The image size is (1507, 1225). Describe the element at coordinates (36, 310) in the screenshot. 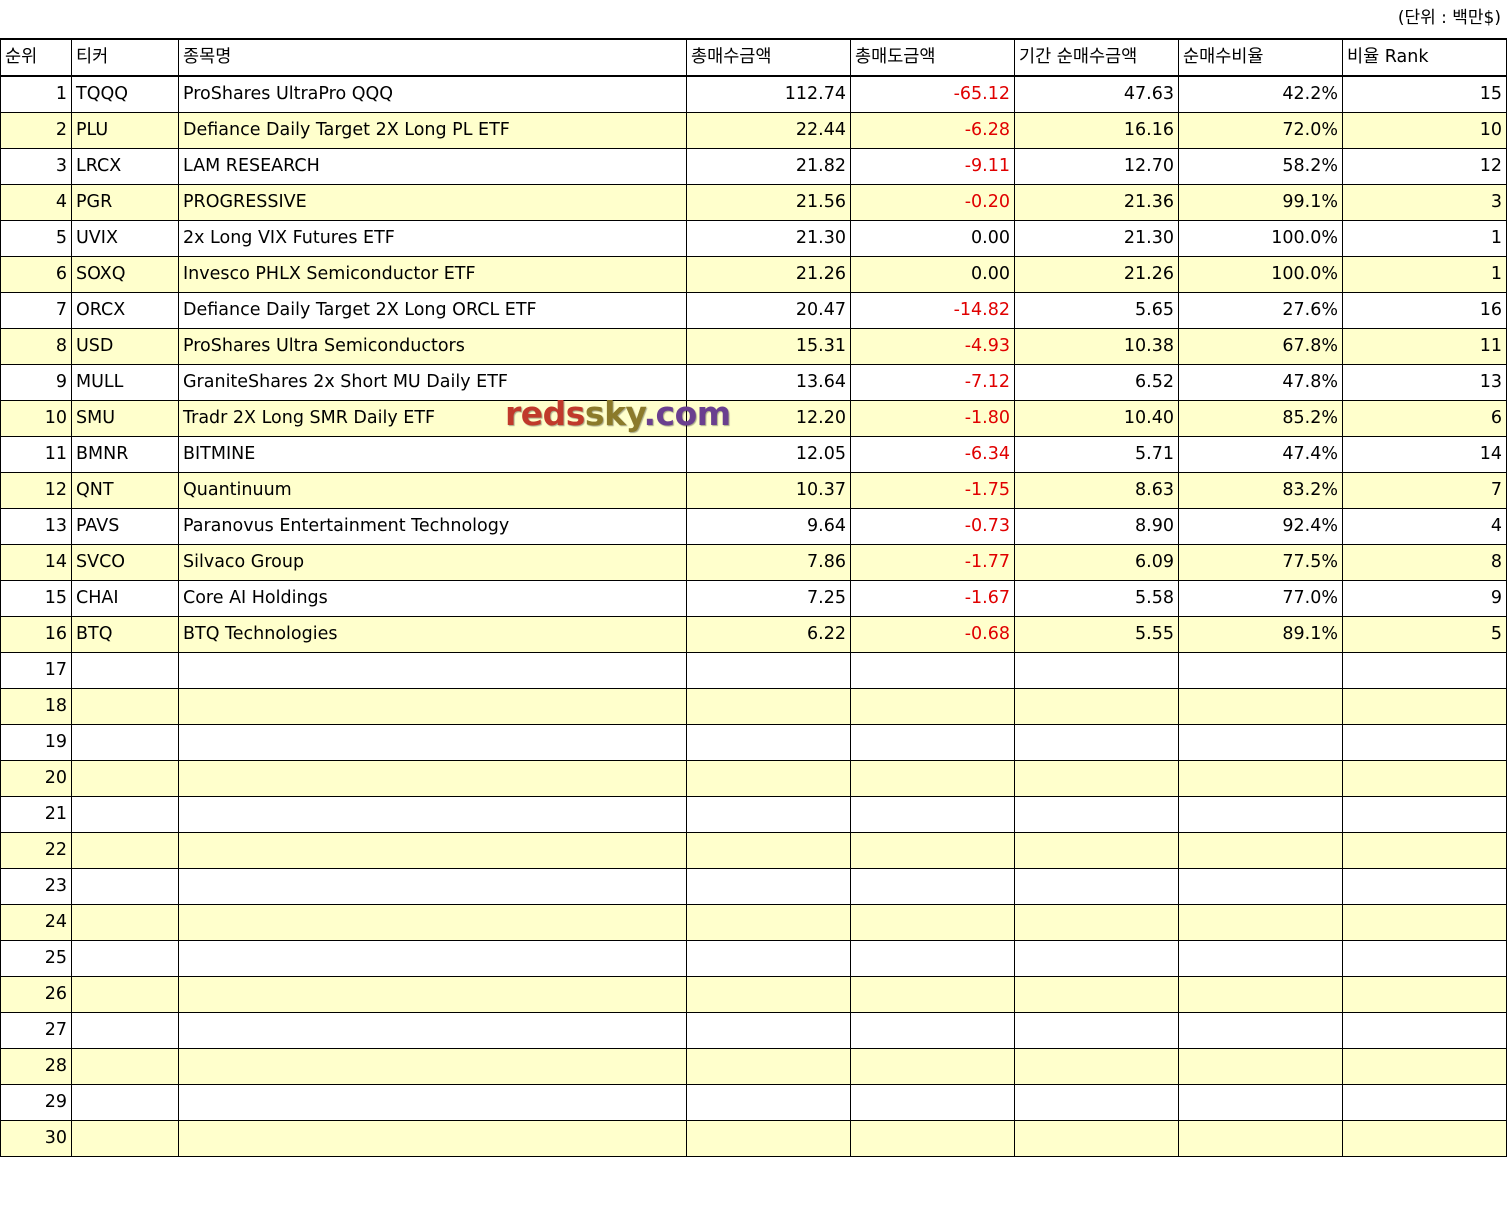

I see `cell-rank: 7` at that location.